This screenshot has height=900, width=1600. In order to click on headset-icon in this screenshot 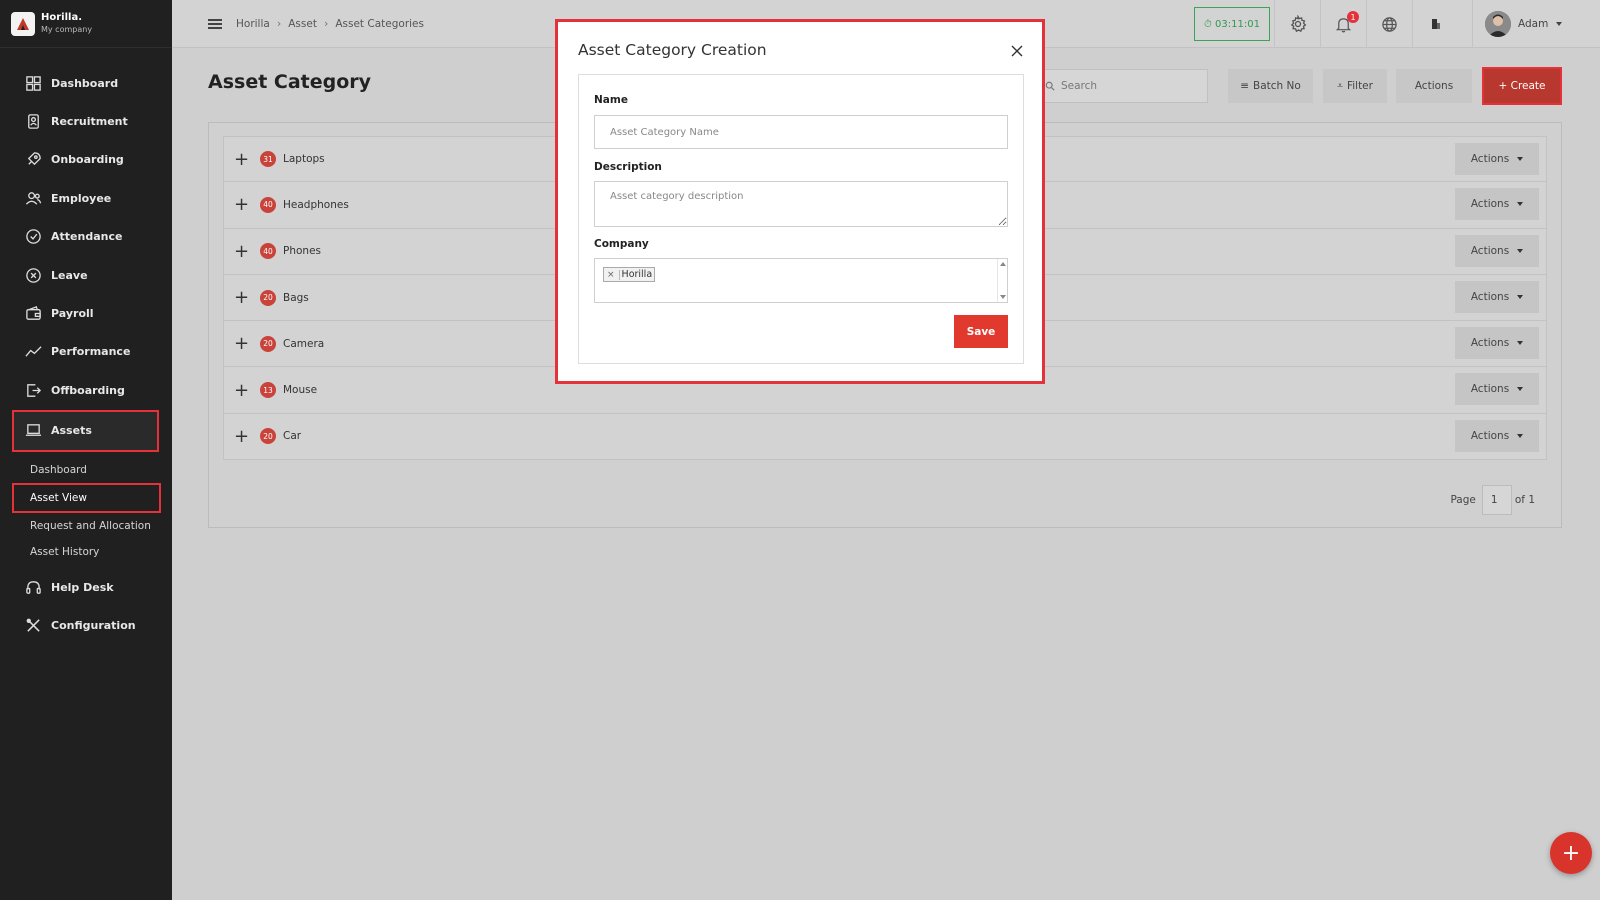, I will do `click(33, 587)`.